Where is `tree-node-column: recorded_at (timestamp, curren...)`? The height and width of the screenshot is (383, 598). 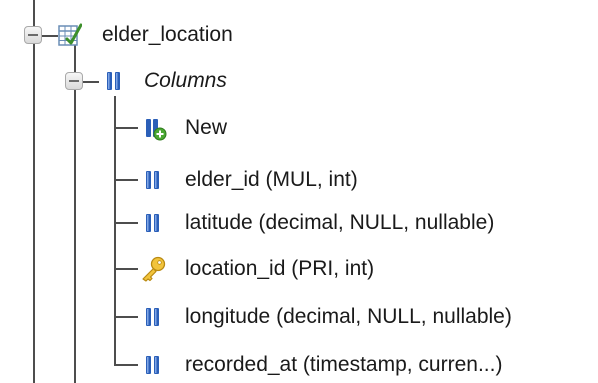 tree-node-column: recorded_at (timestamp, curren...) is located at coordinates (299, 365).